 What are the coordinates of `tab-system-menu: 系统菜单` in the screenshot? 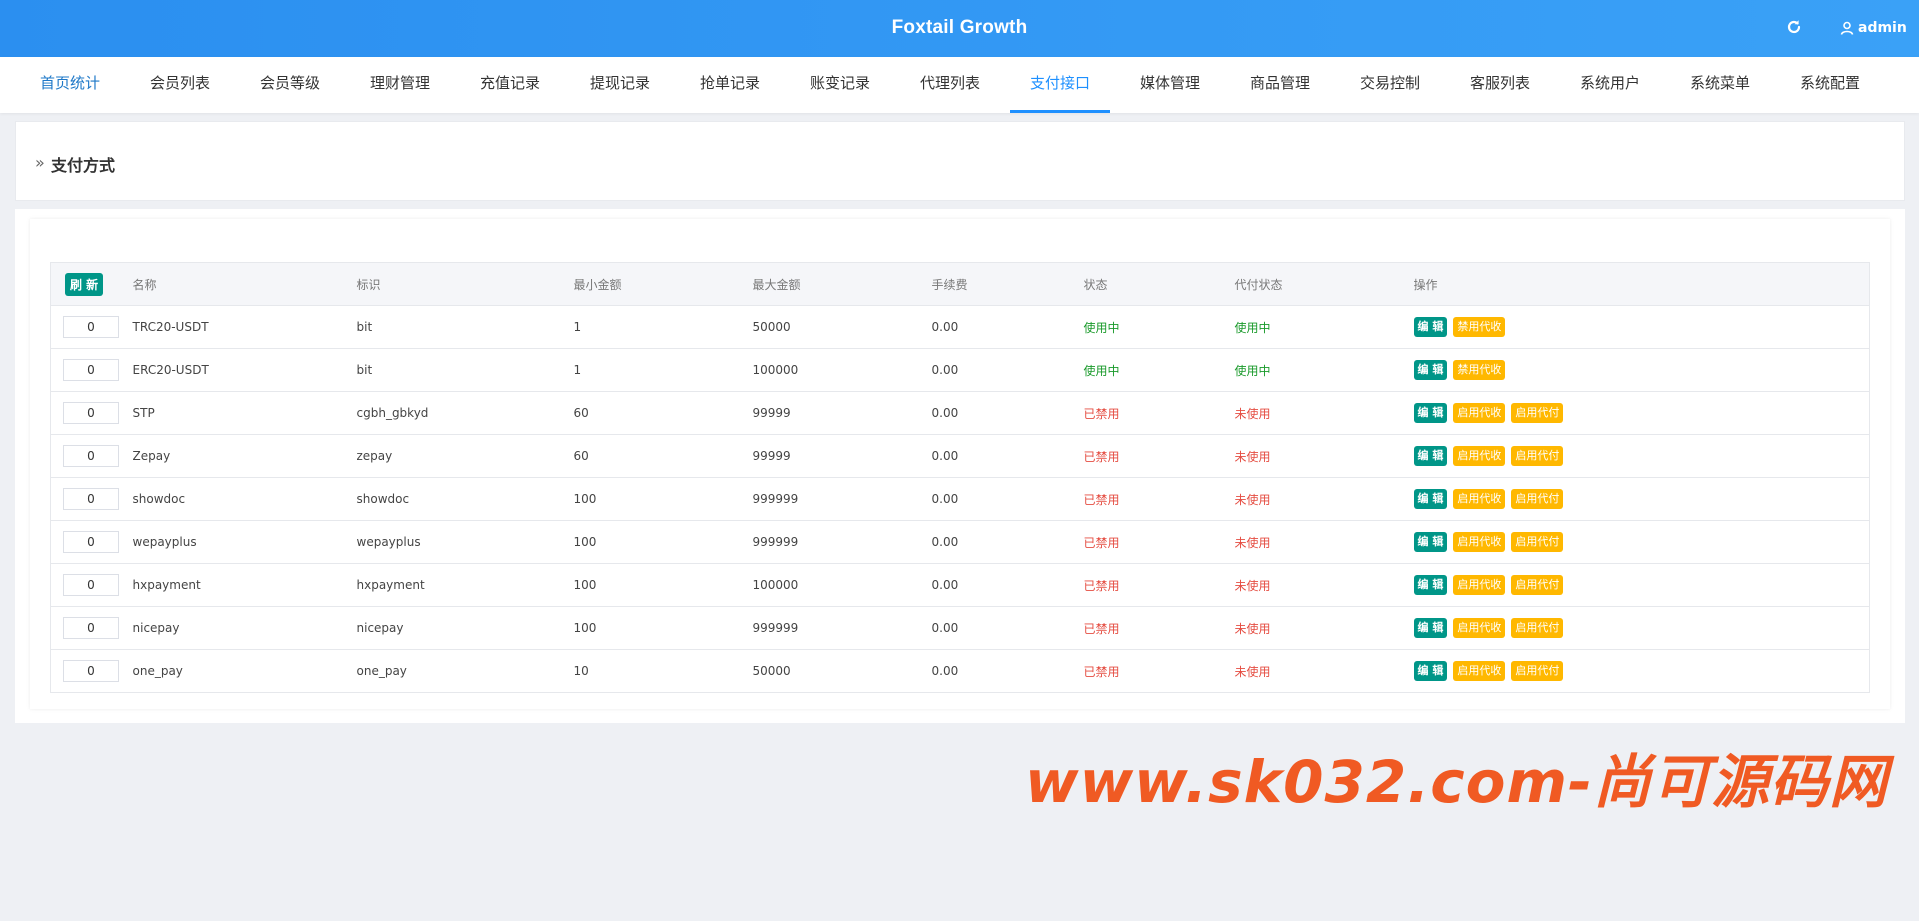 It's located at (1720, 85).